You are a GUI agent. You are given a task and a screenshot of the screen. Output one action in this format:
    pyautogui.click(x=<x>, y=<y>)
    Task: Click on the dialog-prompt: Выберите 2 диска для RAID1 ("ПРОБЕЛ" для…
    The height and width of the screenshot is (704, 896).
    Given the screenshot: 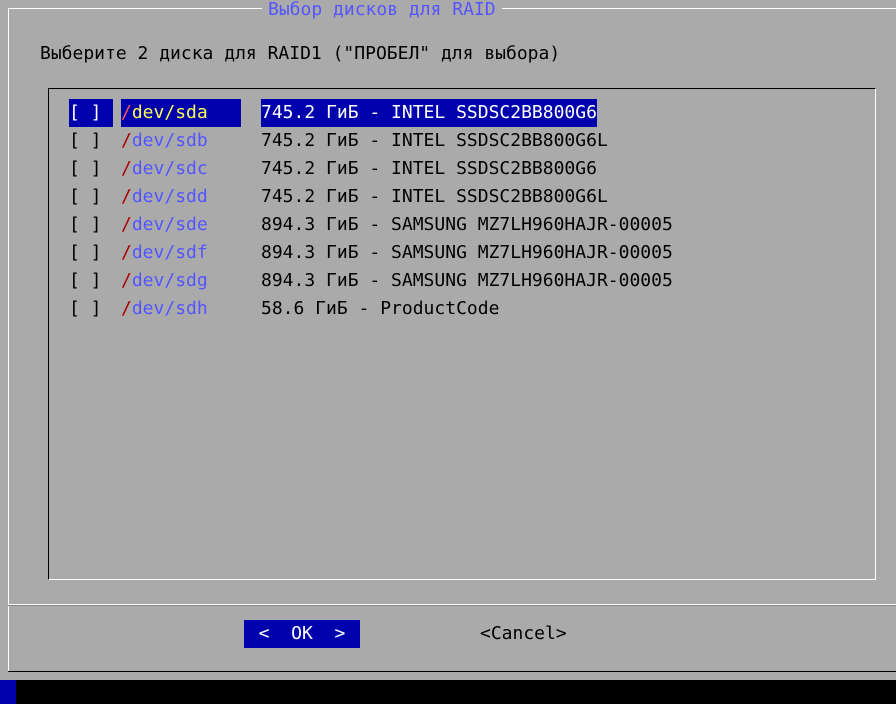 What is the action you would take?
    pyautogui.click(x=300, y=53)
    